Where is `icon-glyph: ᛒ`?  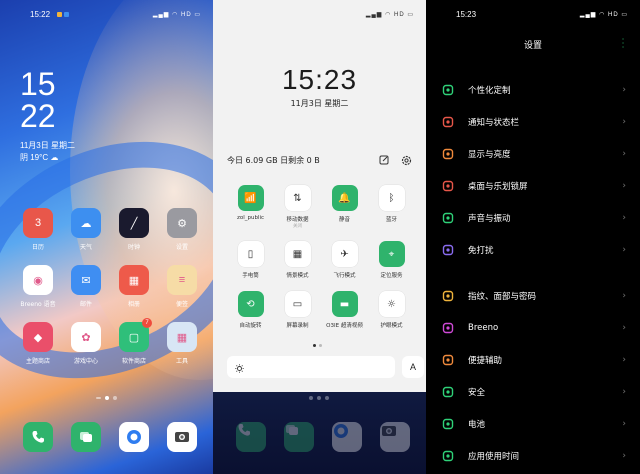 icon-glyph: ᛒ is located at coordinates (391, 198).